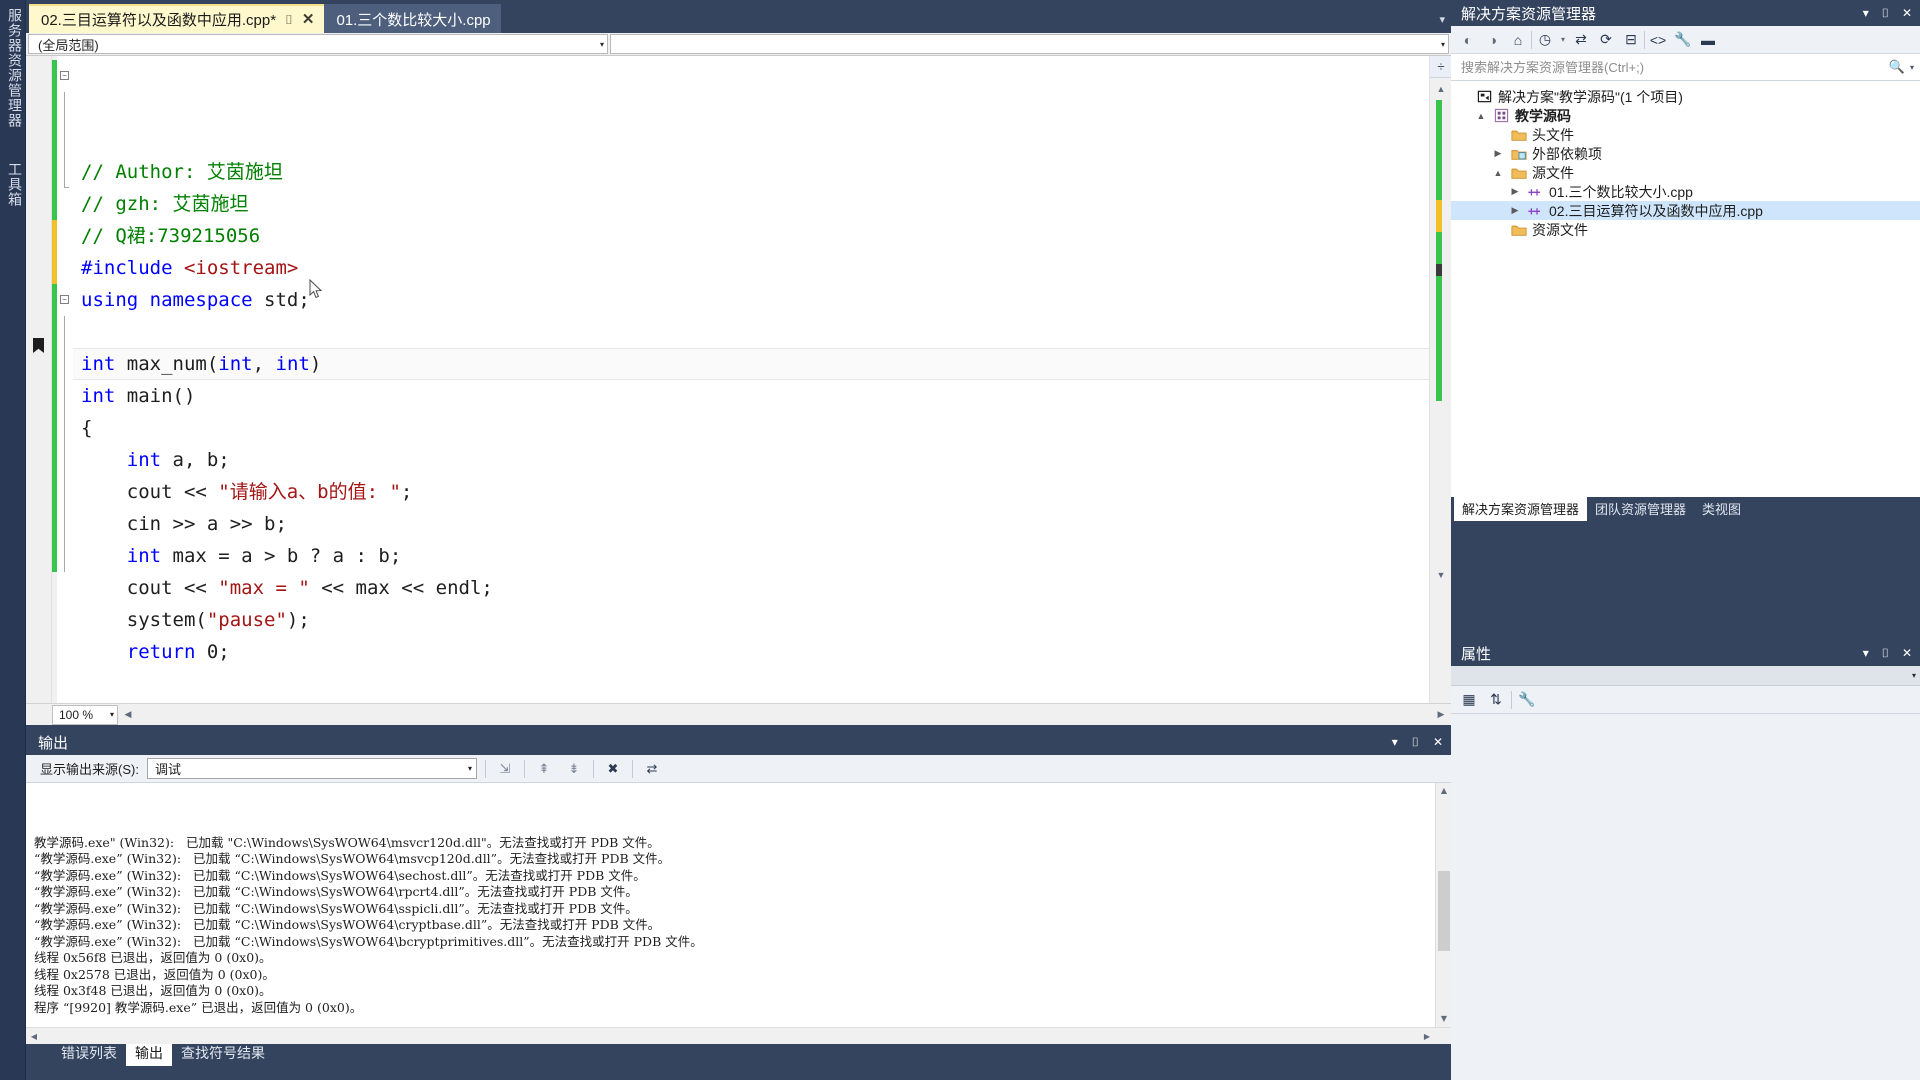  Describe the element at coordinates (574, 769) in the screenshot. I see `next-message-icon: ⇟` at that location.